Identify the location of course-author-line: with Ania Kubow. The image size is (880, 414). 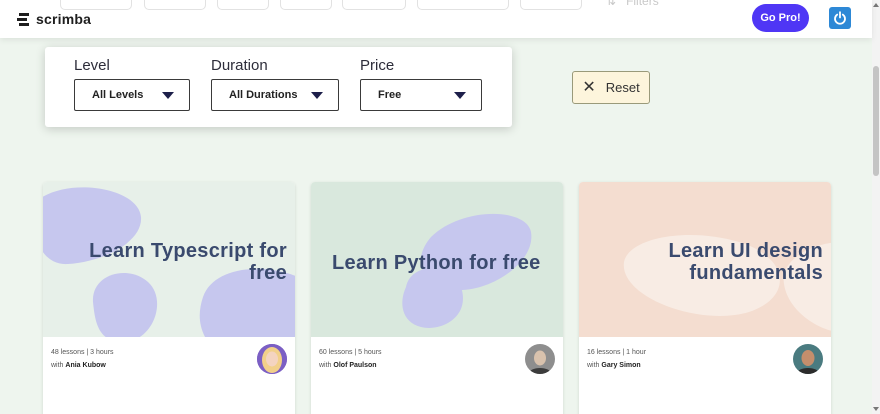
(82, 365).